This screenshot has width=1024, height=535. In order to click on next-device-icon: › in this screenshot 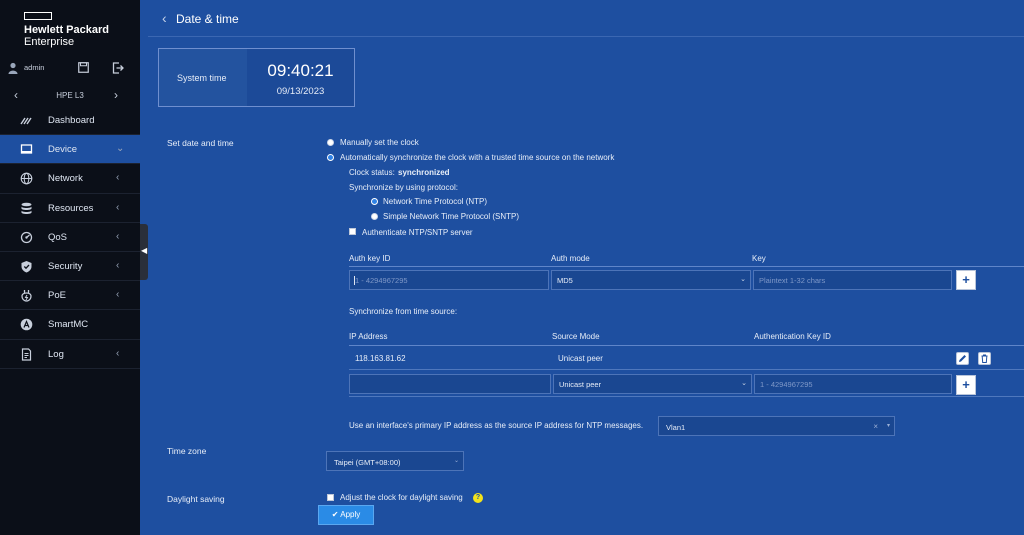, I will do `click(116, 95)`.